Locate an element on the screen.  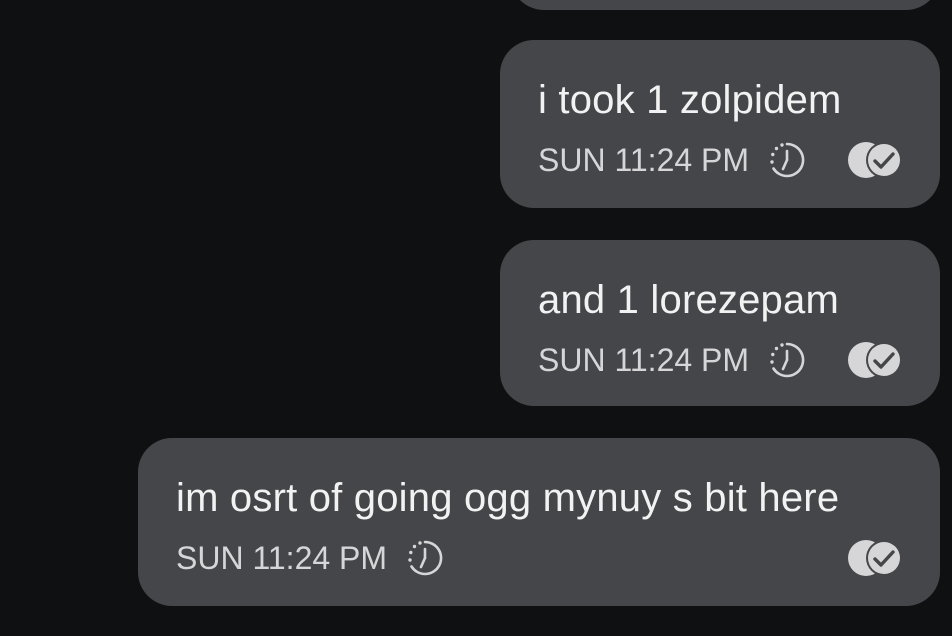
message-bubble: and 1 lorezepam SUN 11:24 PM is located at coordinates (720, 323).